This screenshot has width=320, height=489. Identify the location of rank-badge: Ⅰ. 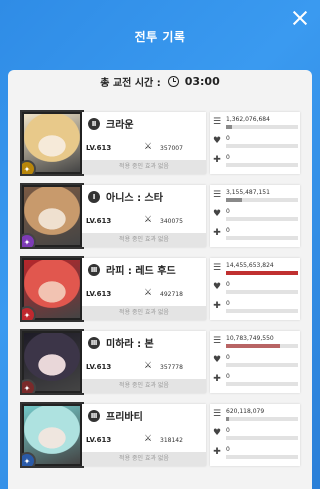
(94, 197).